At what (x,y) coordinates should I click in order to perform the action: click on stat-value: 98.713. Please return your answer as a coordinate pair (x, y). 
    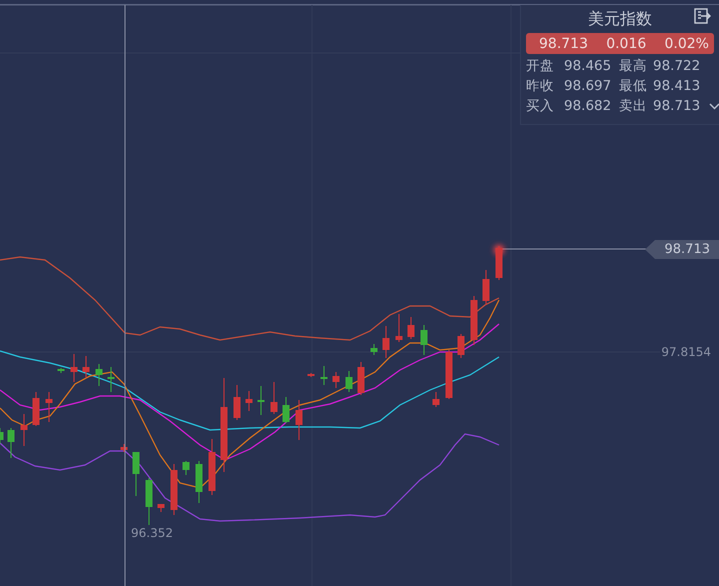
    Looking at the image, I should click on (677, 106).